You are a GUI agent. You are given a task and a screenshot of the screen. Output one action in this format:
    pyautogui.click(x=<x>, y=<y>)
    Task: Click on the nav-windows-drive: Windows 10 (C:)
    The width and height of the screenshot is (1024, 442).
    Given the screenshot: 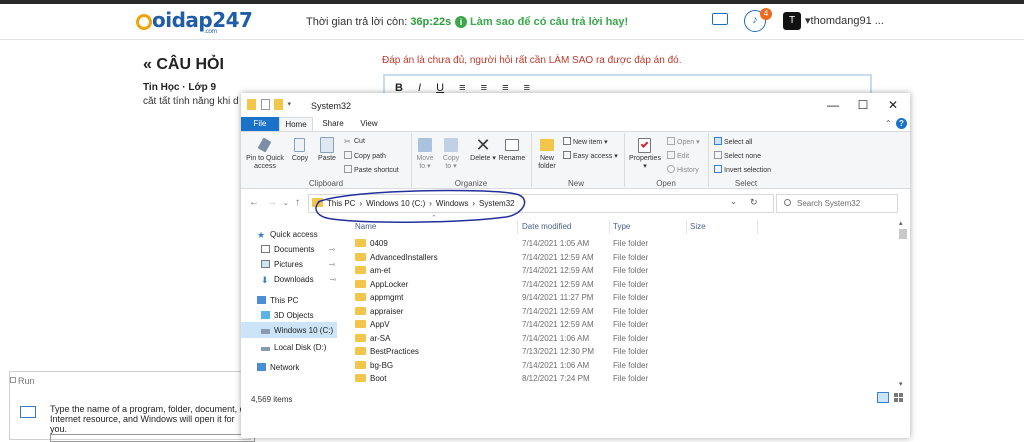 What is the action you would take?
    pyautogui.click(x=297, y=330)
    